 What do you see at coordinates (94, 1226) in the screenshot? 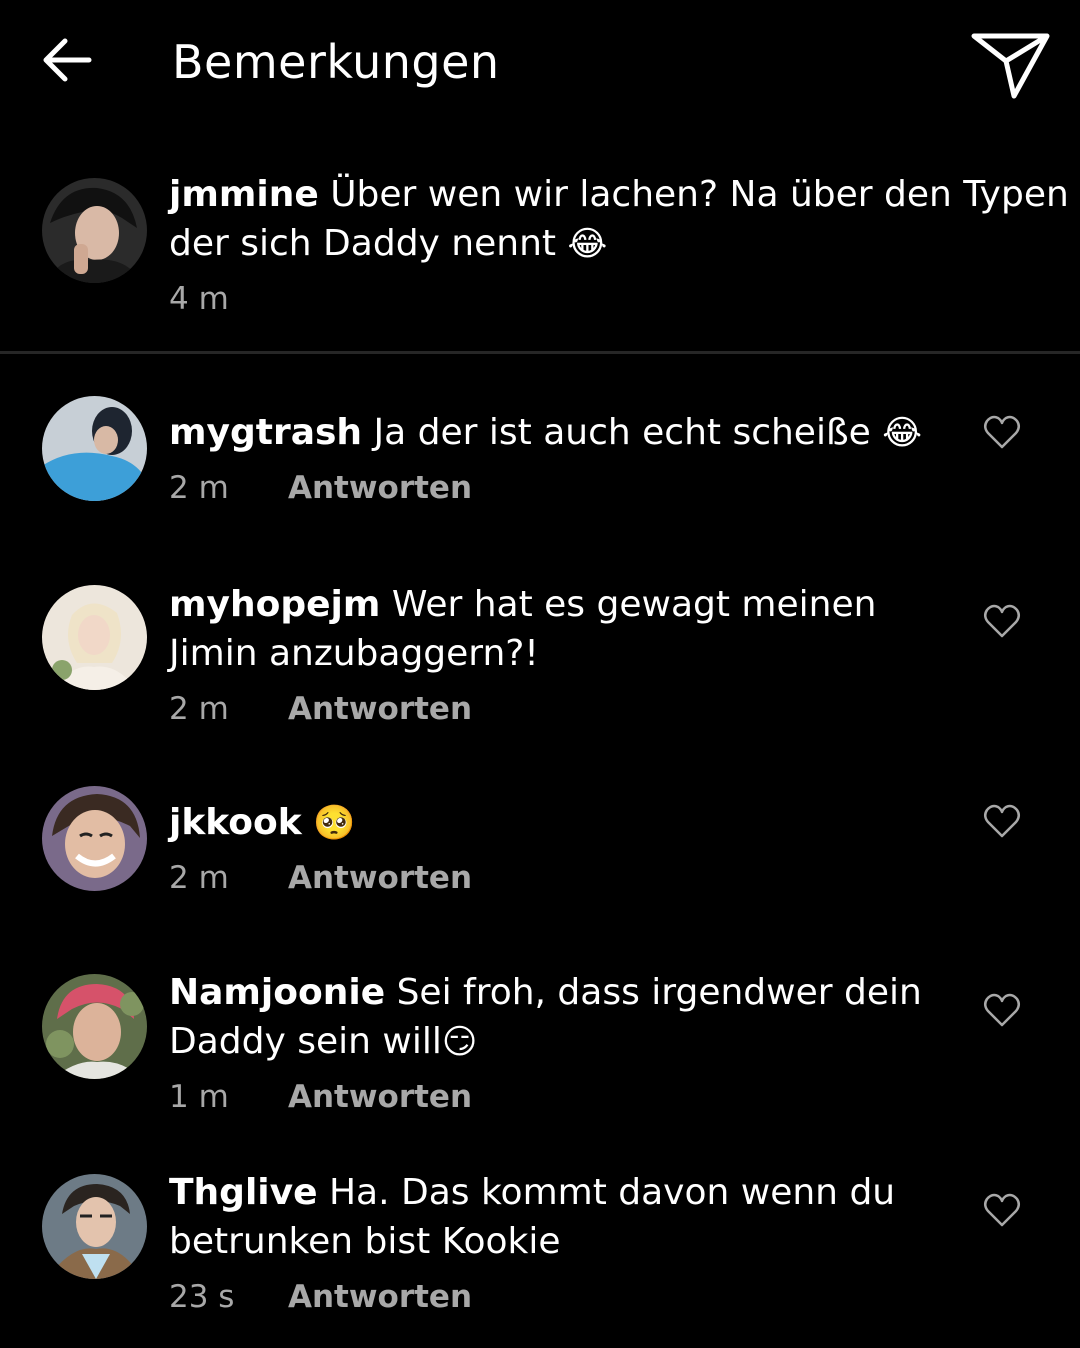
I see `avatar-thglive` at bounding box center [94, 1226].